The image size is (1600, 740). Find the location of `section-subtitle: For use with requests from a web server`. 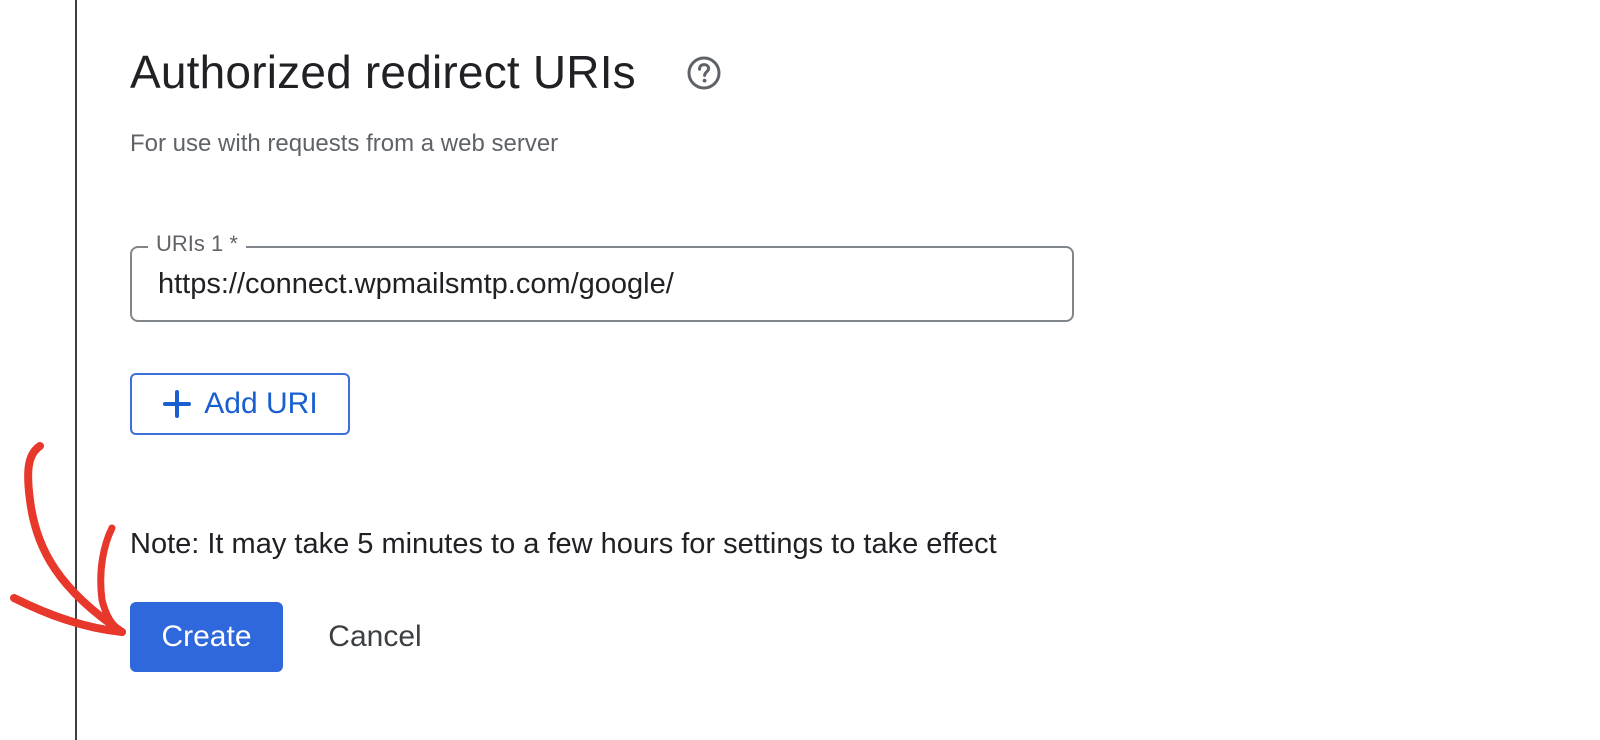

section-subtitle: For use with requests from a web server is located at coordinates (344, 143).